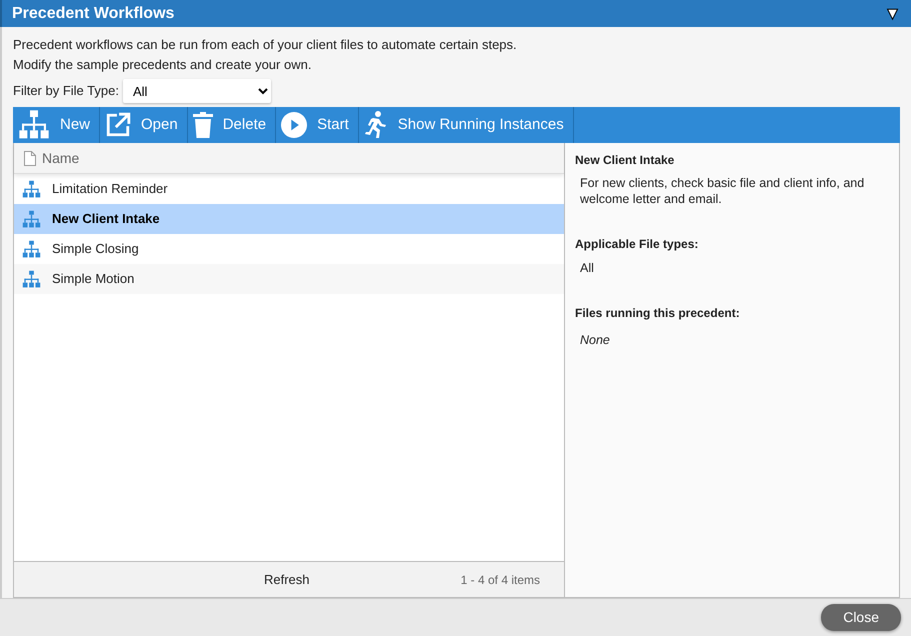 The width and height of the screenshot is (911, 636). Describe the element at coordinates (61, 158) in the screenshot. I see `column-title: Name` at that location.